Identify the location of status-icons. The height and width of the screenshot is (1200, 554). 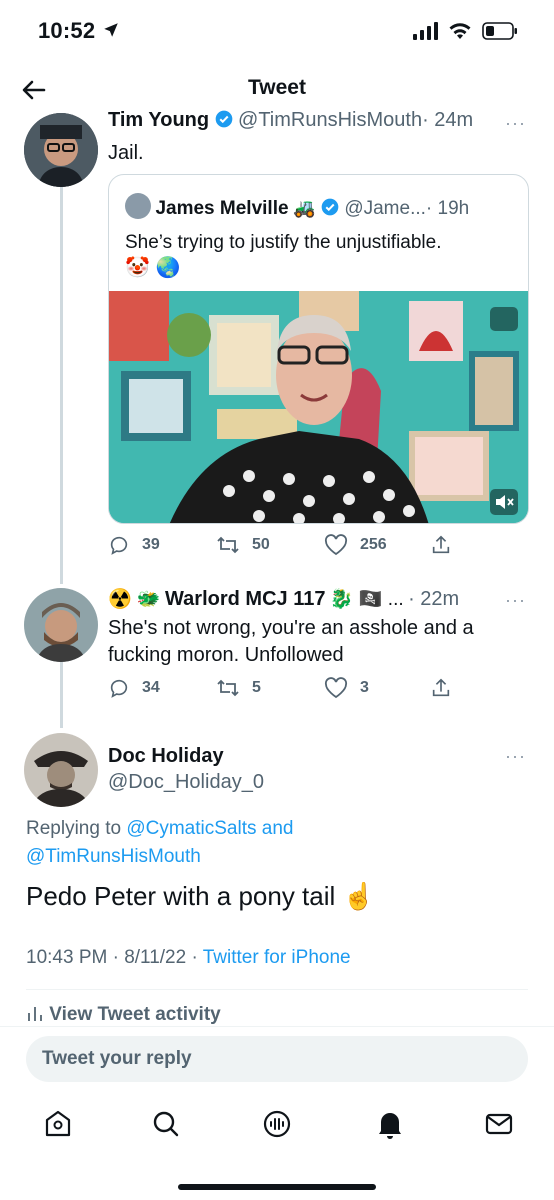
(465, 31).